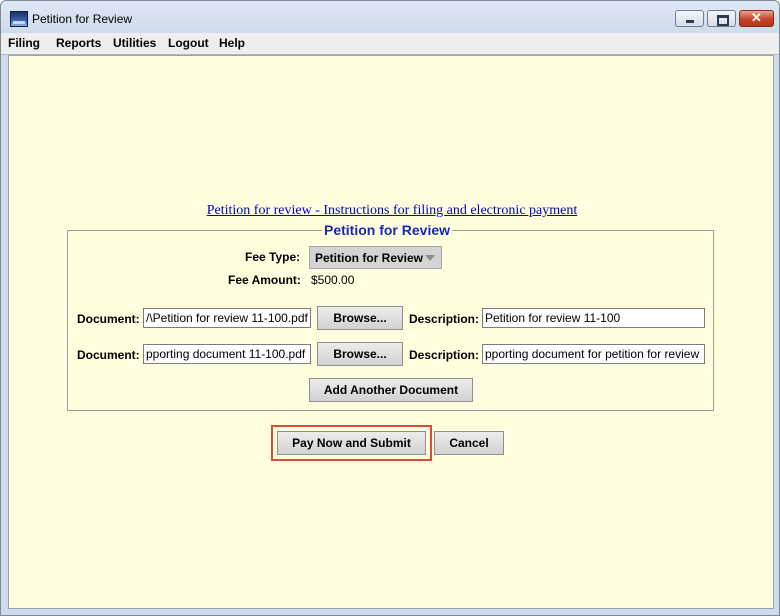 The width and height of the screenshot is (780, 616). Describe the element at coordinates (721, 18) in the screenshot. I see `maximize-button` at that location.